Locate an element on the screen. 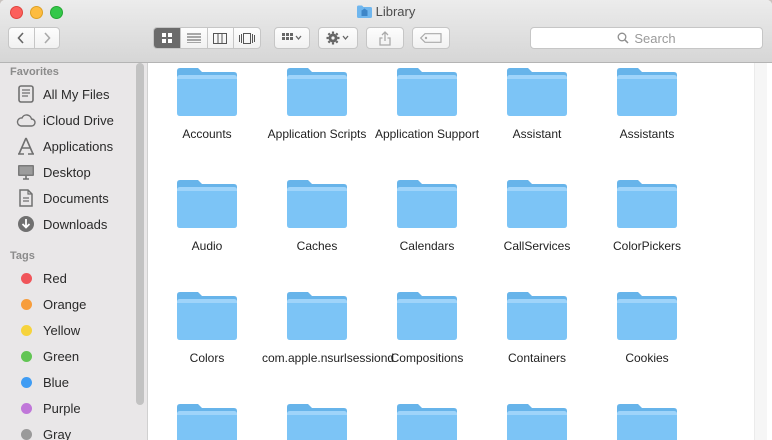  folder-name: Calendars is located at coordinates (427, 246).